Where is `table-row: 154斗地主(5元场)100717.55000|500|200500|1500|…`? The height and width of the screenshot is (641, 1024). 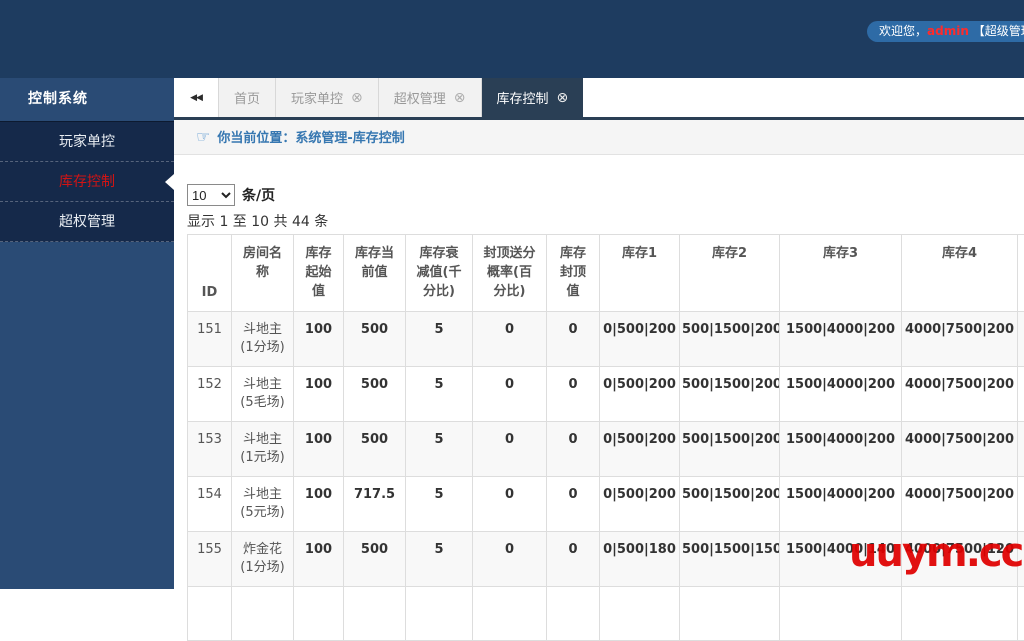
table-row: 154斗地主(5元场)100717.55000|500|200500|1500|… is located at coordinates (606, 504).